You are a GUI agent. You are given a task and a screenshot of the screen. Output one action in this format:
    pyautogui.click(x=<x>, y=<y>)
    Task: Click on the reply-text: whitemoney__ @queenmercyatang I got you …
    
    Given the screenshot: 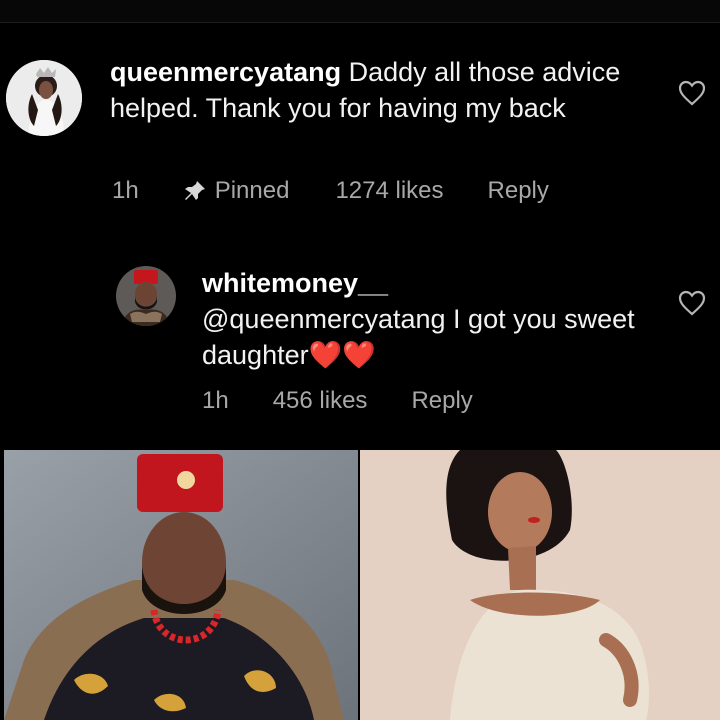 What is the action you would take?
    pyautogui.click(x=422, y=319)
    